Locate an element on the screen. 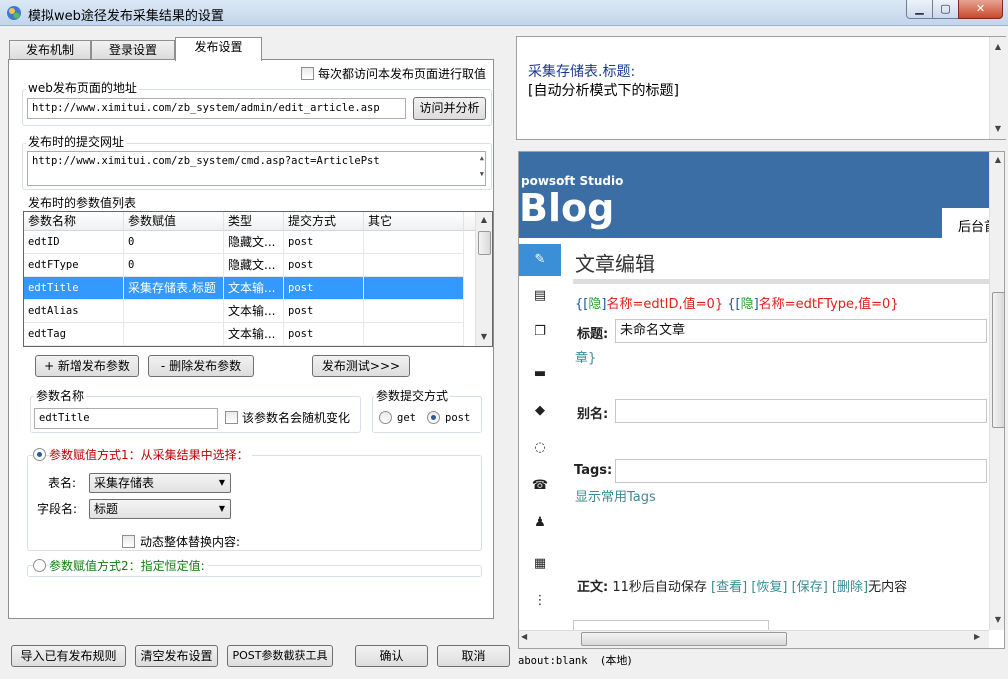 This screenshot has height=679, width=1008. scroll-left-icon: ◀ is located at coordinates (524, 636).